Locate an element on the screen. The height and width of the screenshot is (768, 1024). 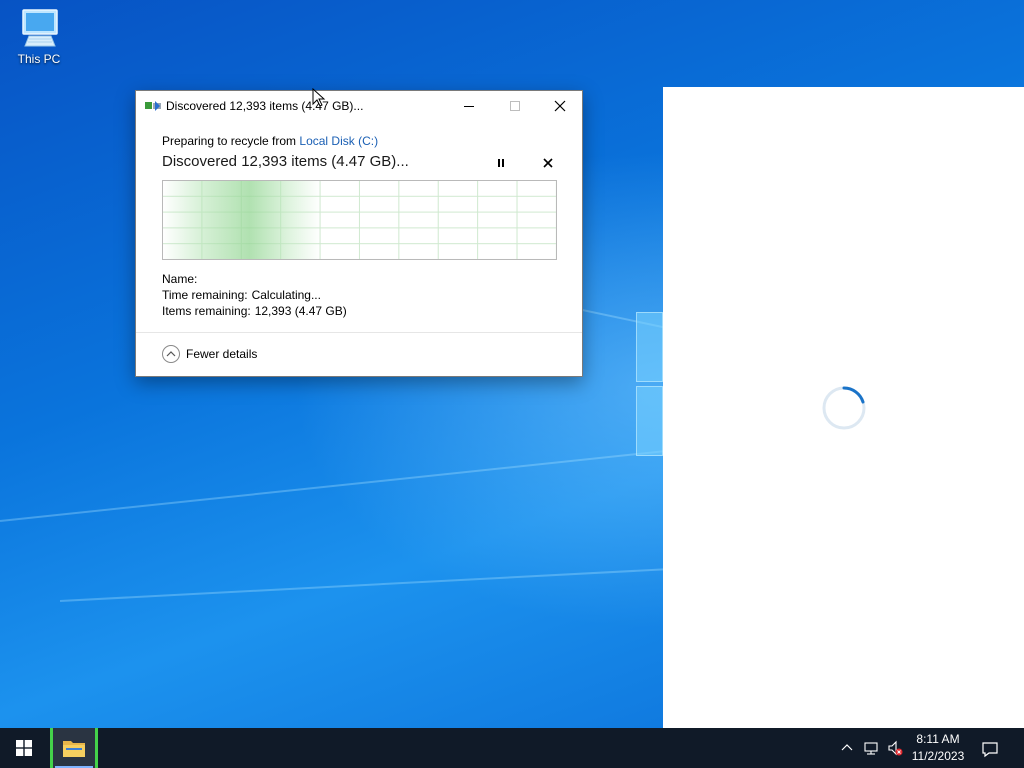
mouse-cursor-icon is located at coordinates (319, 97).